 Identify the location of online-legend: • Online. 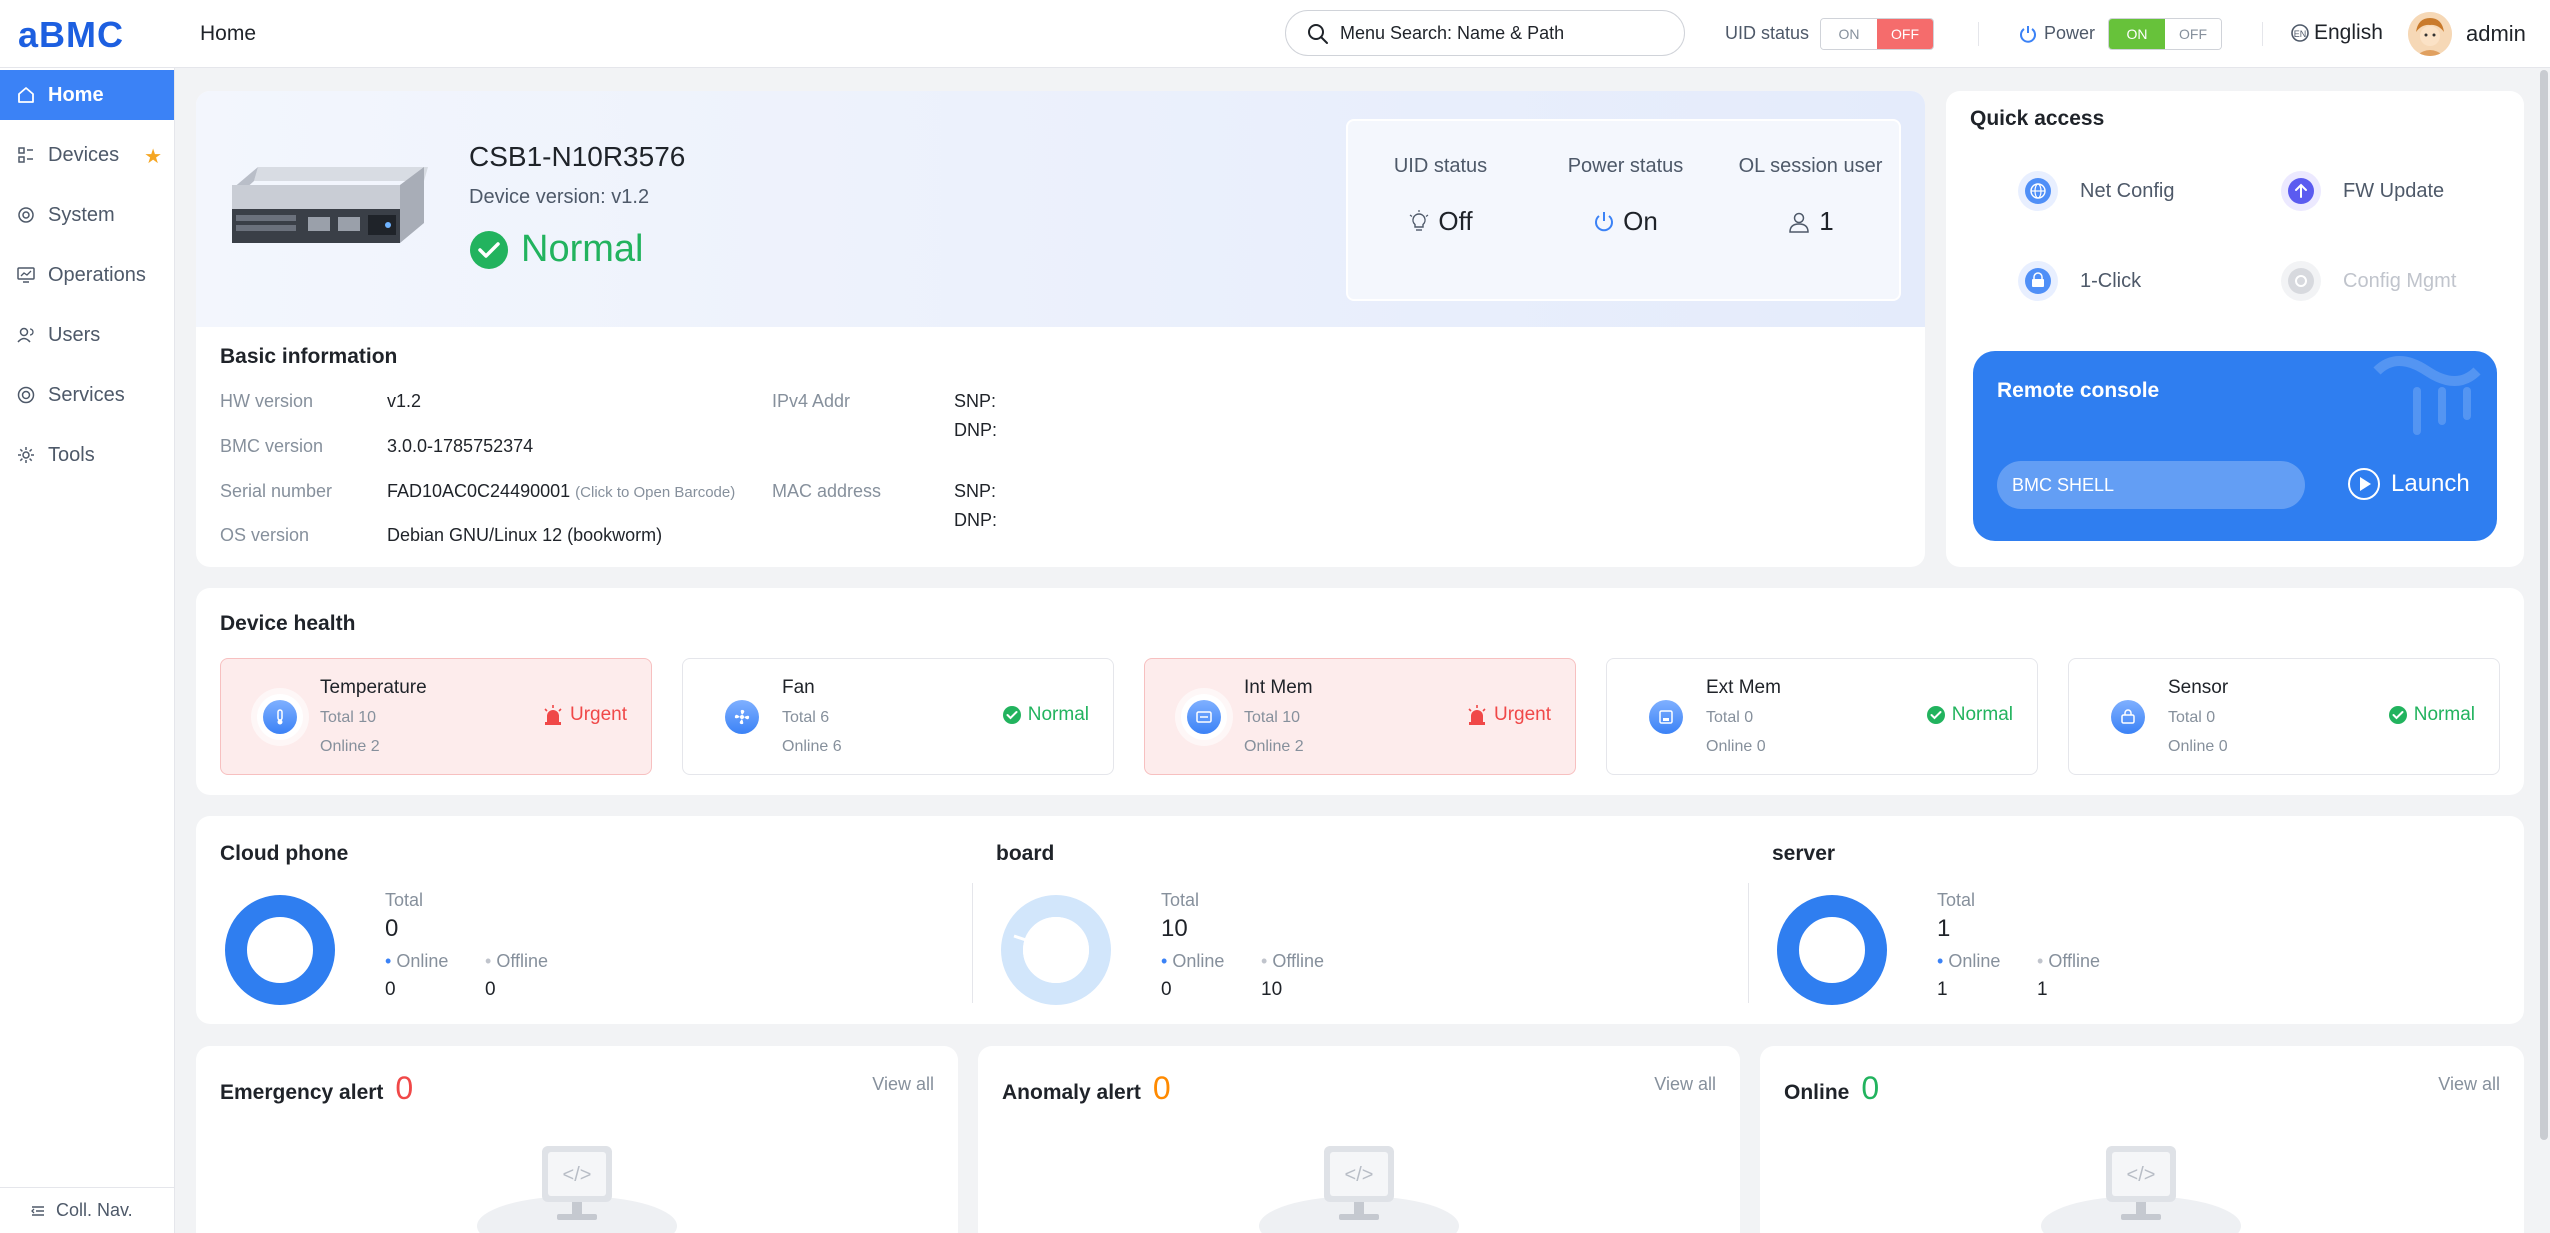
(1968, 961).